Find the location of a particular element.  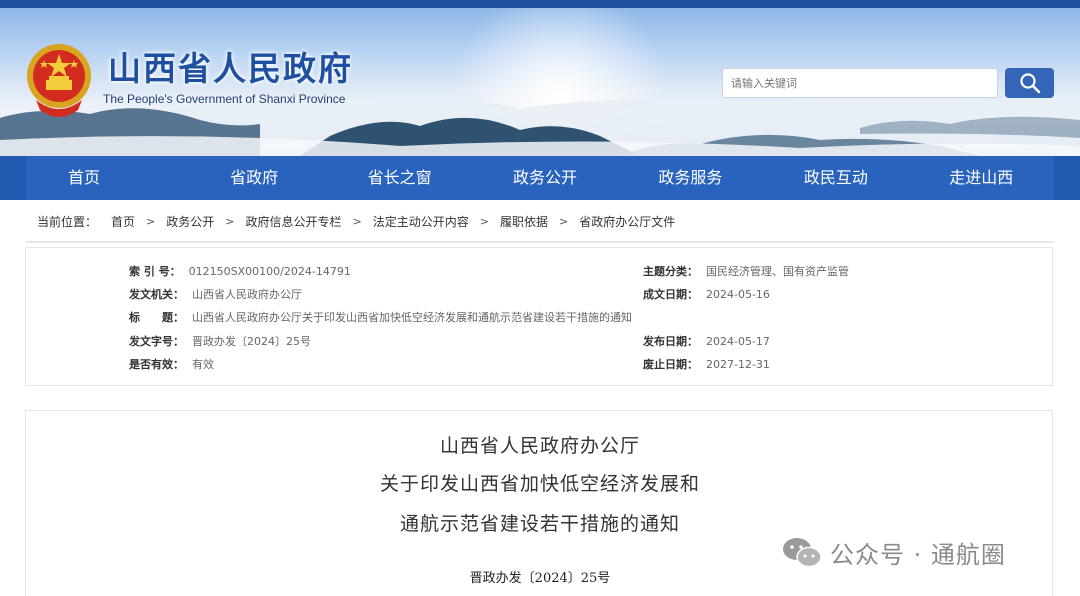

breadcrumb-item-affairs-disclosure: 政务公开 is located at coordinates (190, 221).